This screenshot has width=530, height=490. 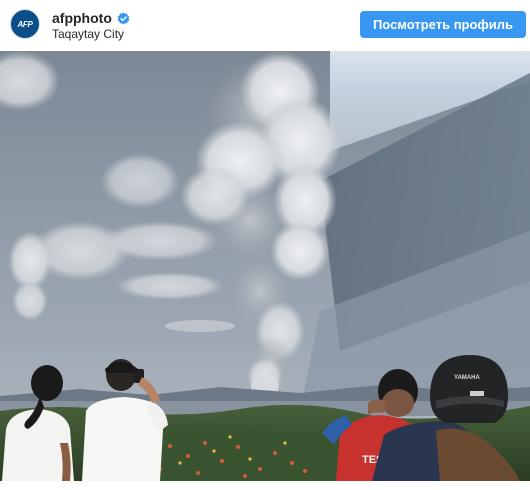 I want to click on photo-bottom-border, so click(x=265, y=485).